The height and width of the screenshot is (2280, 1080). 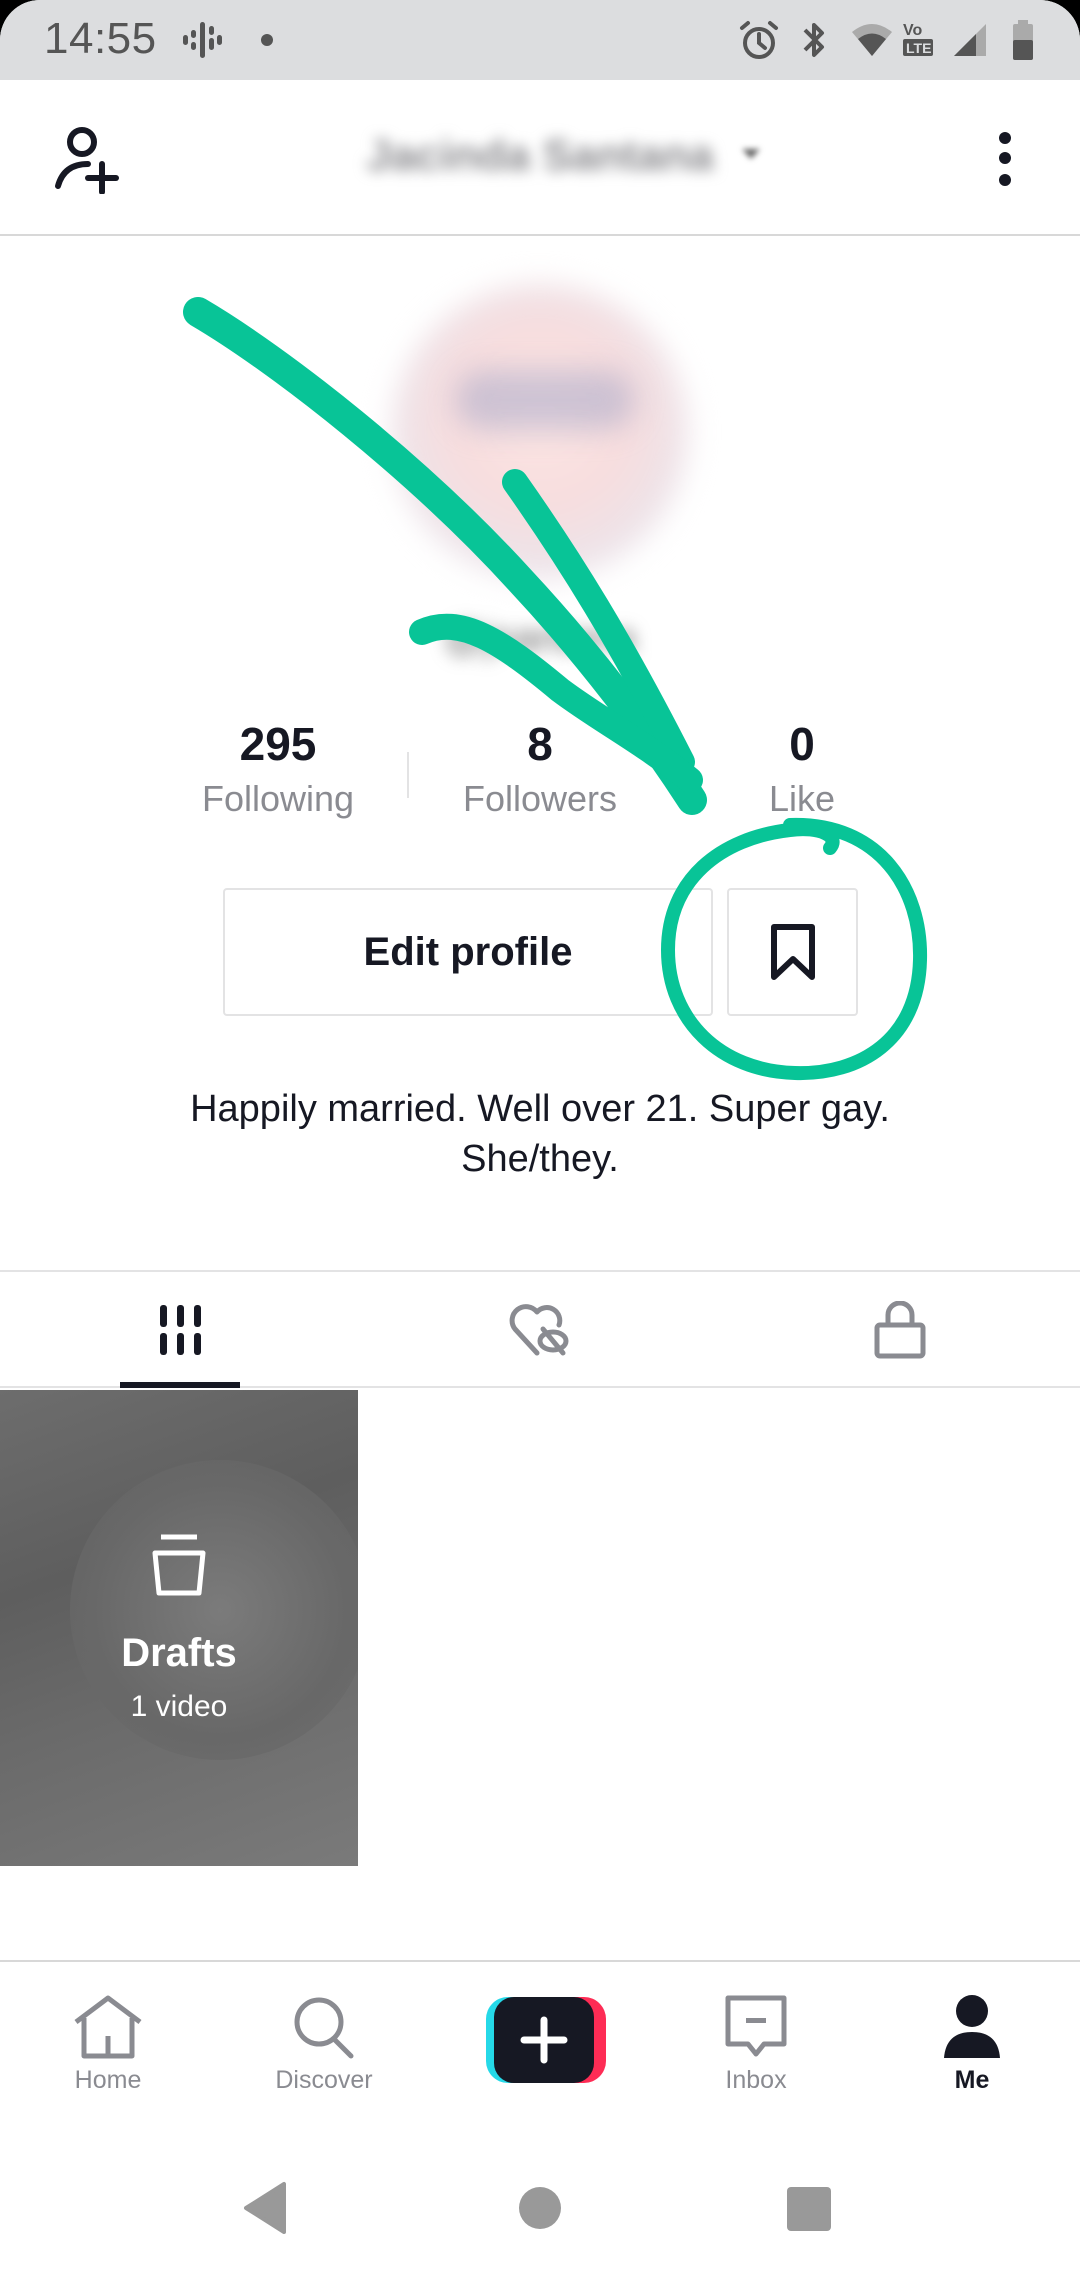 I want to click on profile-header: Jacinda Santana, so click(x=540, y=158).